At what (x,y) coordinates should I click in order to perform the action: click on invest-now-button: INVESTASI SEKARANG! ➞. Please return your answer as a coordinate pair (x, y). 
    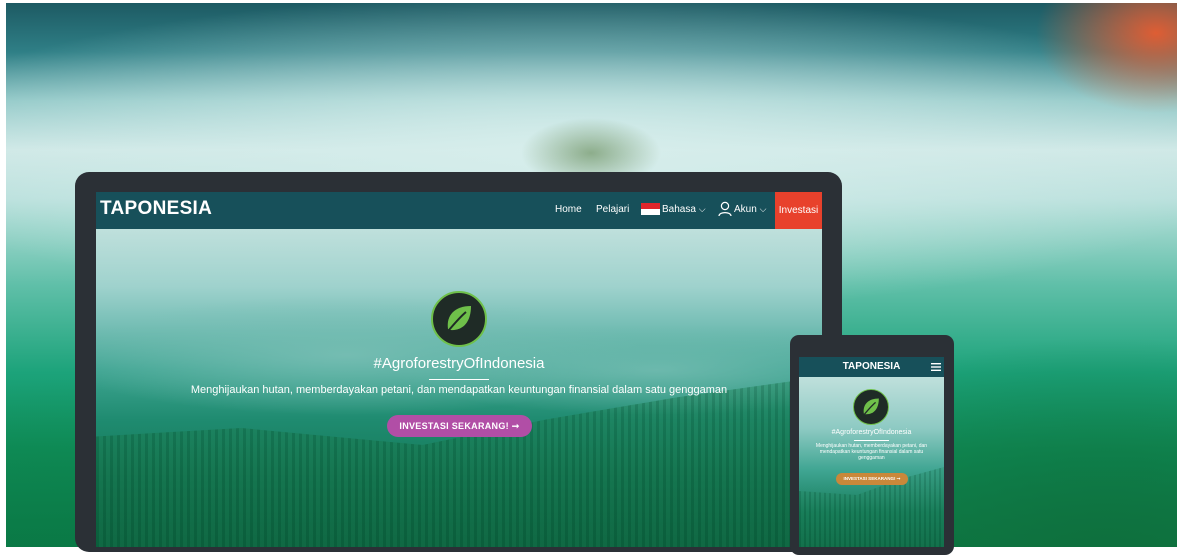
    Looking at the image, I should click on (459, 426).